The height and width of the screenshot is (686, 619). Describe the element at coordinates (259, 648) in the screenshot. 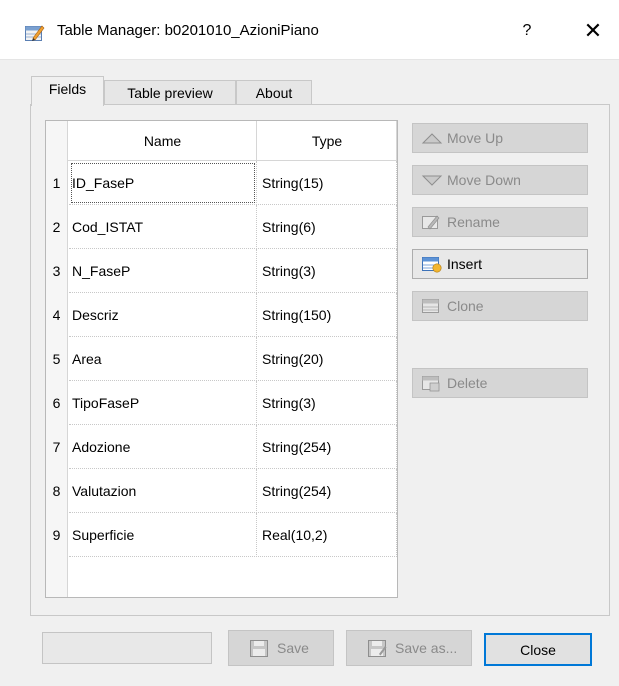

I see `floppy-disk-icon` at that location.